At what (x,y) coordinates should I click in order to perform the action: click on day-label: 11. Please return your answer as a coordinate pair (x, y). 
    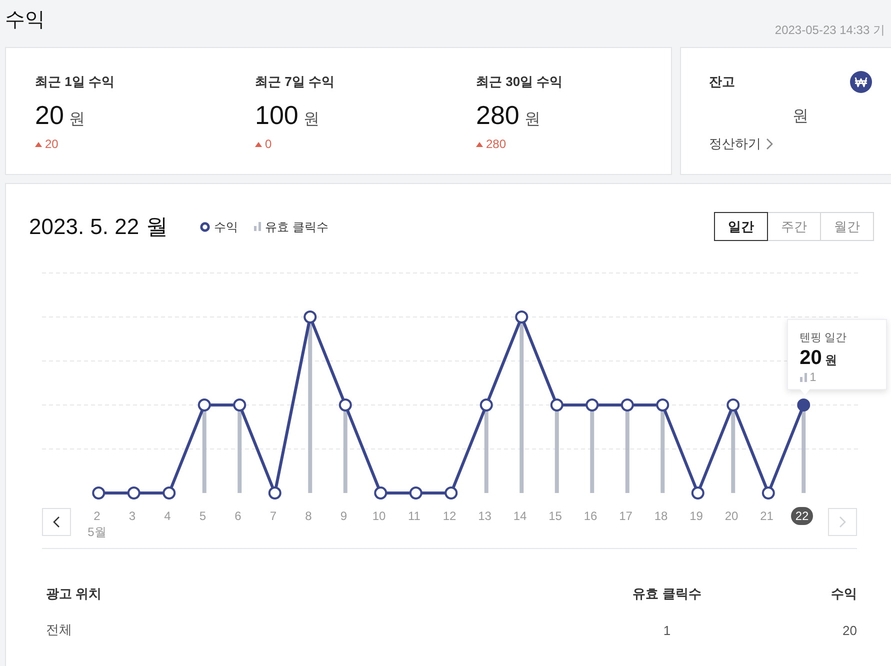
    Looking at the image, I should click on (414, 516).